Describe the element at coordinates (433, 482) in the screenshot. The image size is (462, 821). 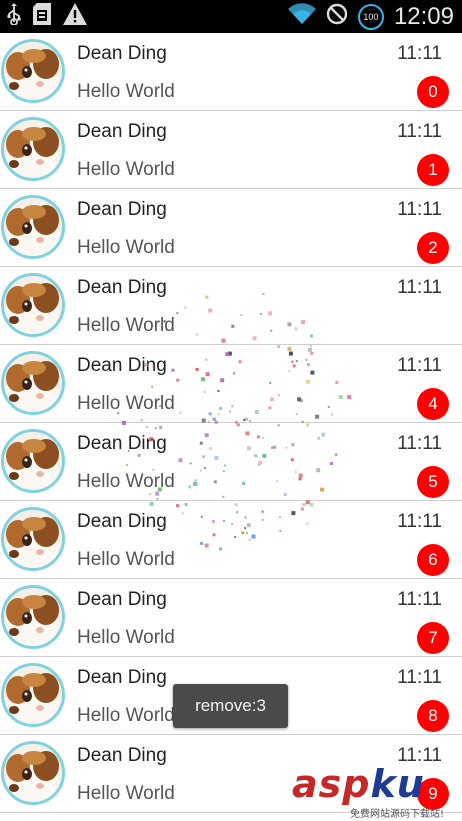
I see `unread-badge: 5` at that location.